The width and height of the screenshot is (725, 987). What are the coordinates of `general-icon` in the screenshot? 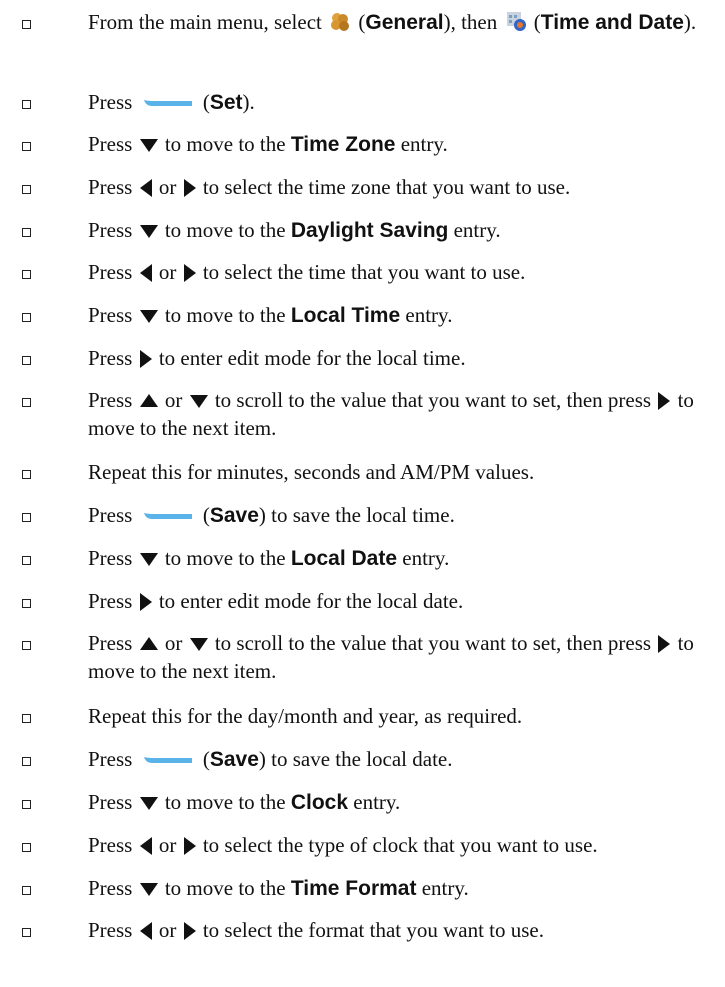 It's located at (340, 22).